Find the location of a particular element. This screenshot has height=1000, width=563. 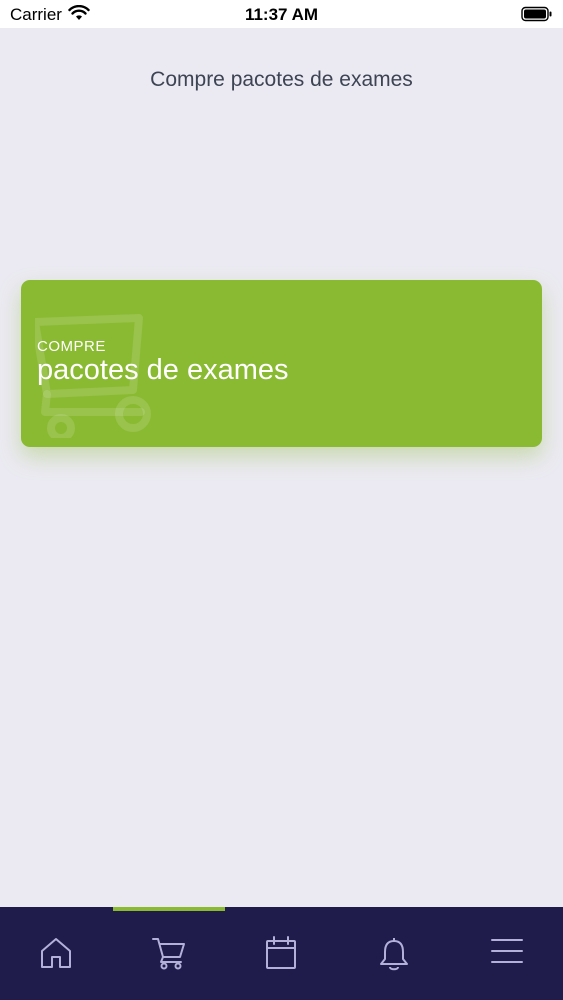

tab-calendar is located at coordinates (281, 953).